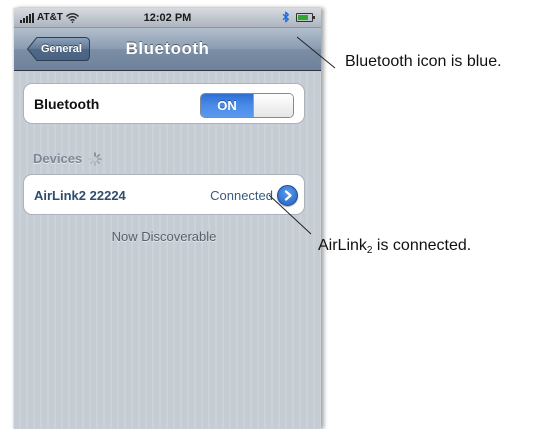  What do you see at coordinates (164, 194) in the screenshot?
I see `device-row: AirLink2 22224 Connected` at bounding box center [164, 194].